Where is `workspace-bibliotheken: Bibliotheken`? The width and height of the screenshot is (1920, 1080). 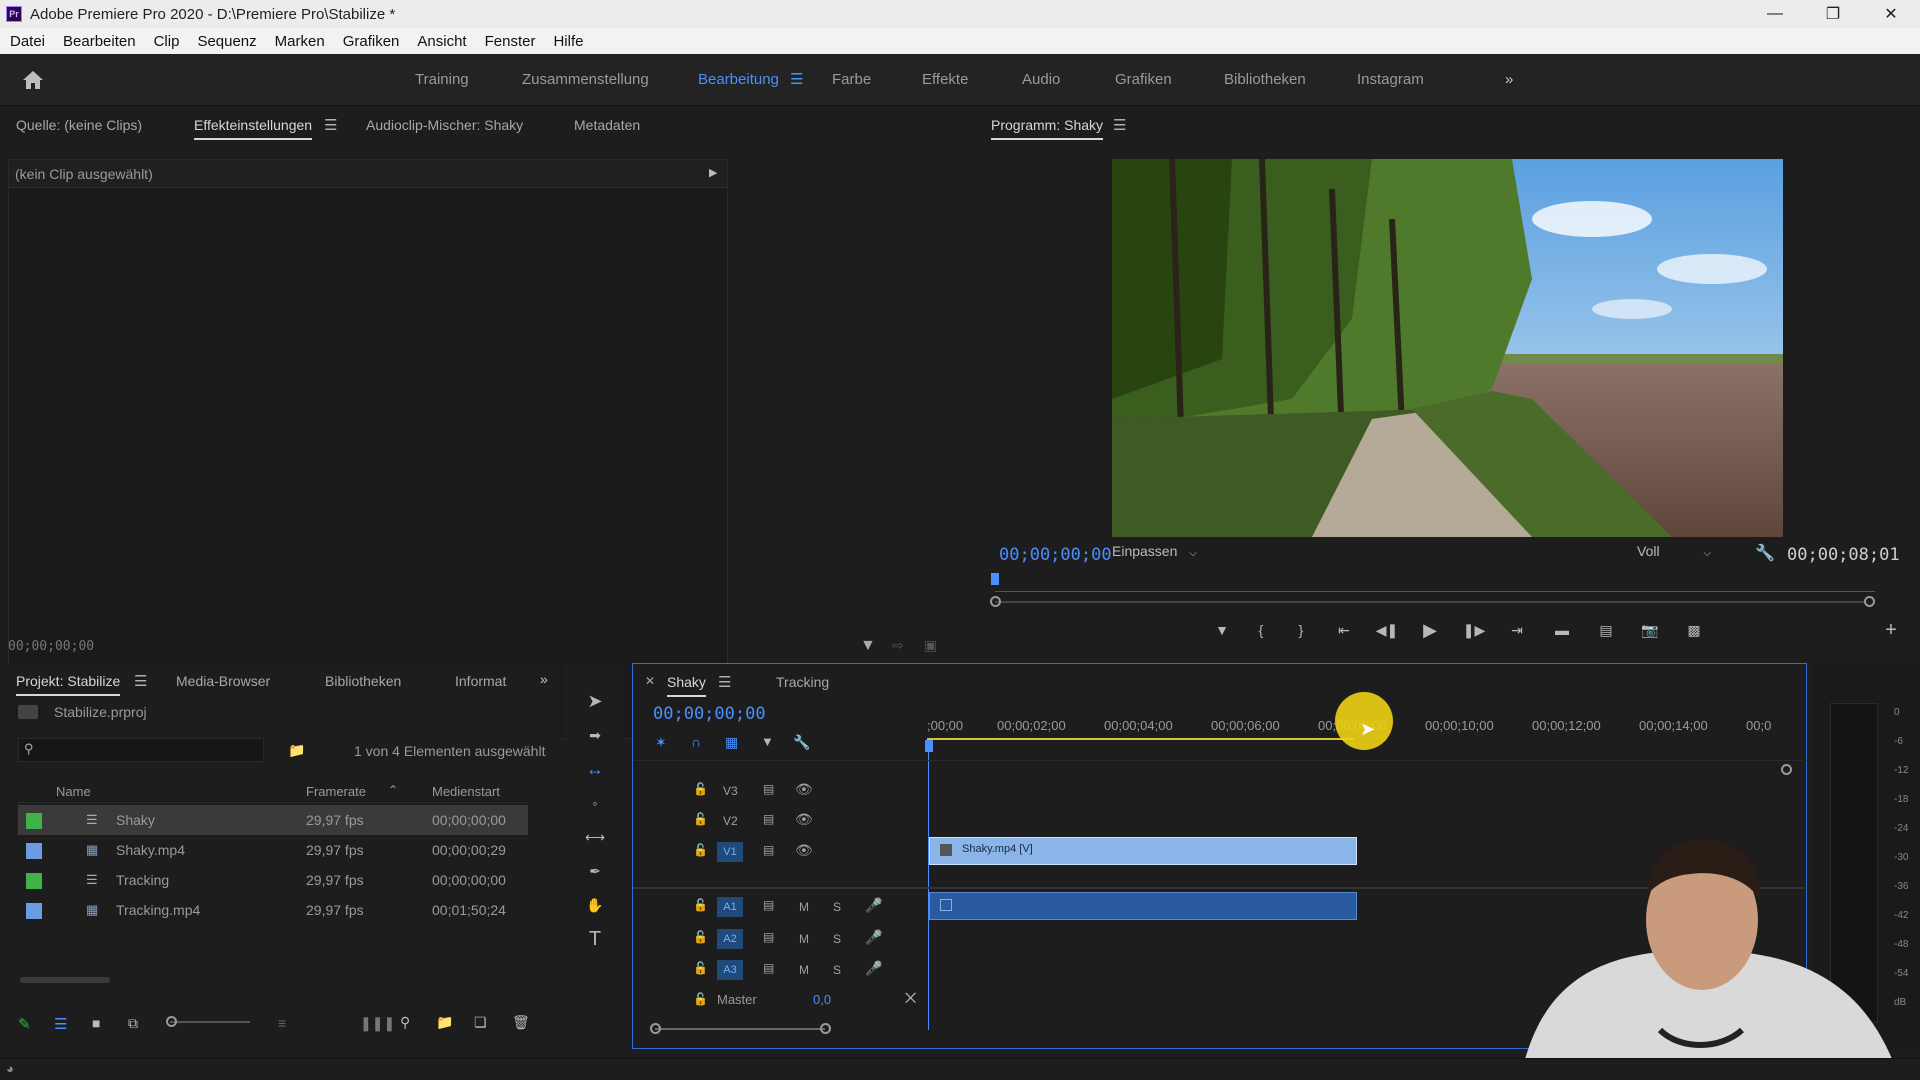 workspace-bibliotheken: Bibliotheken is located at coordinates (1265, 79).